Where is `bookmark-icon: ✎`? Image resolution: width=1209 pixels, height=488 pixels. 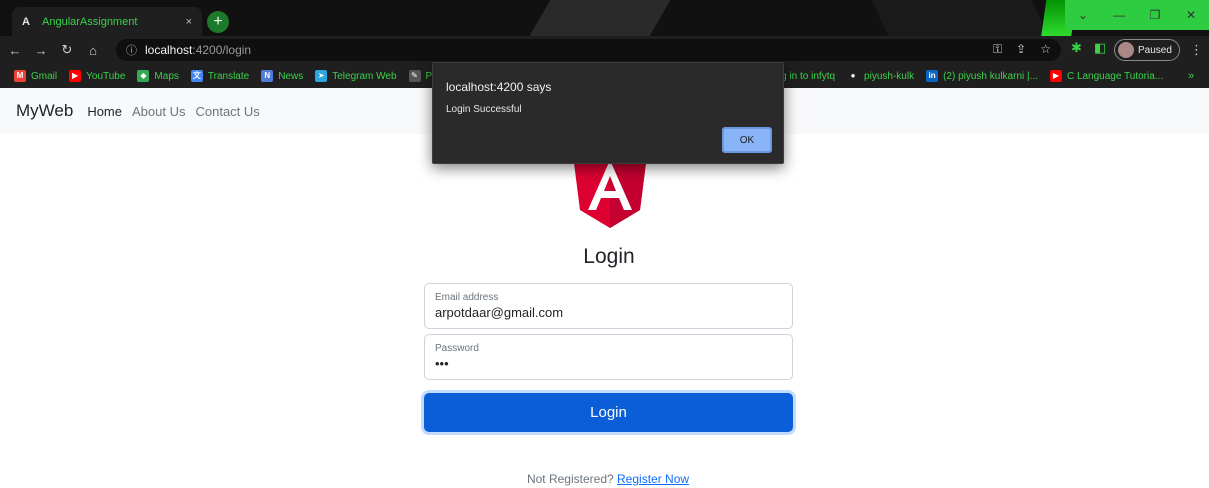 bookmark-icon: ✎ is located at coordinates (414, 76).